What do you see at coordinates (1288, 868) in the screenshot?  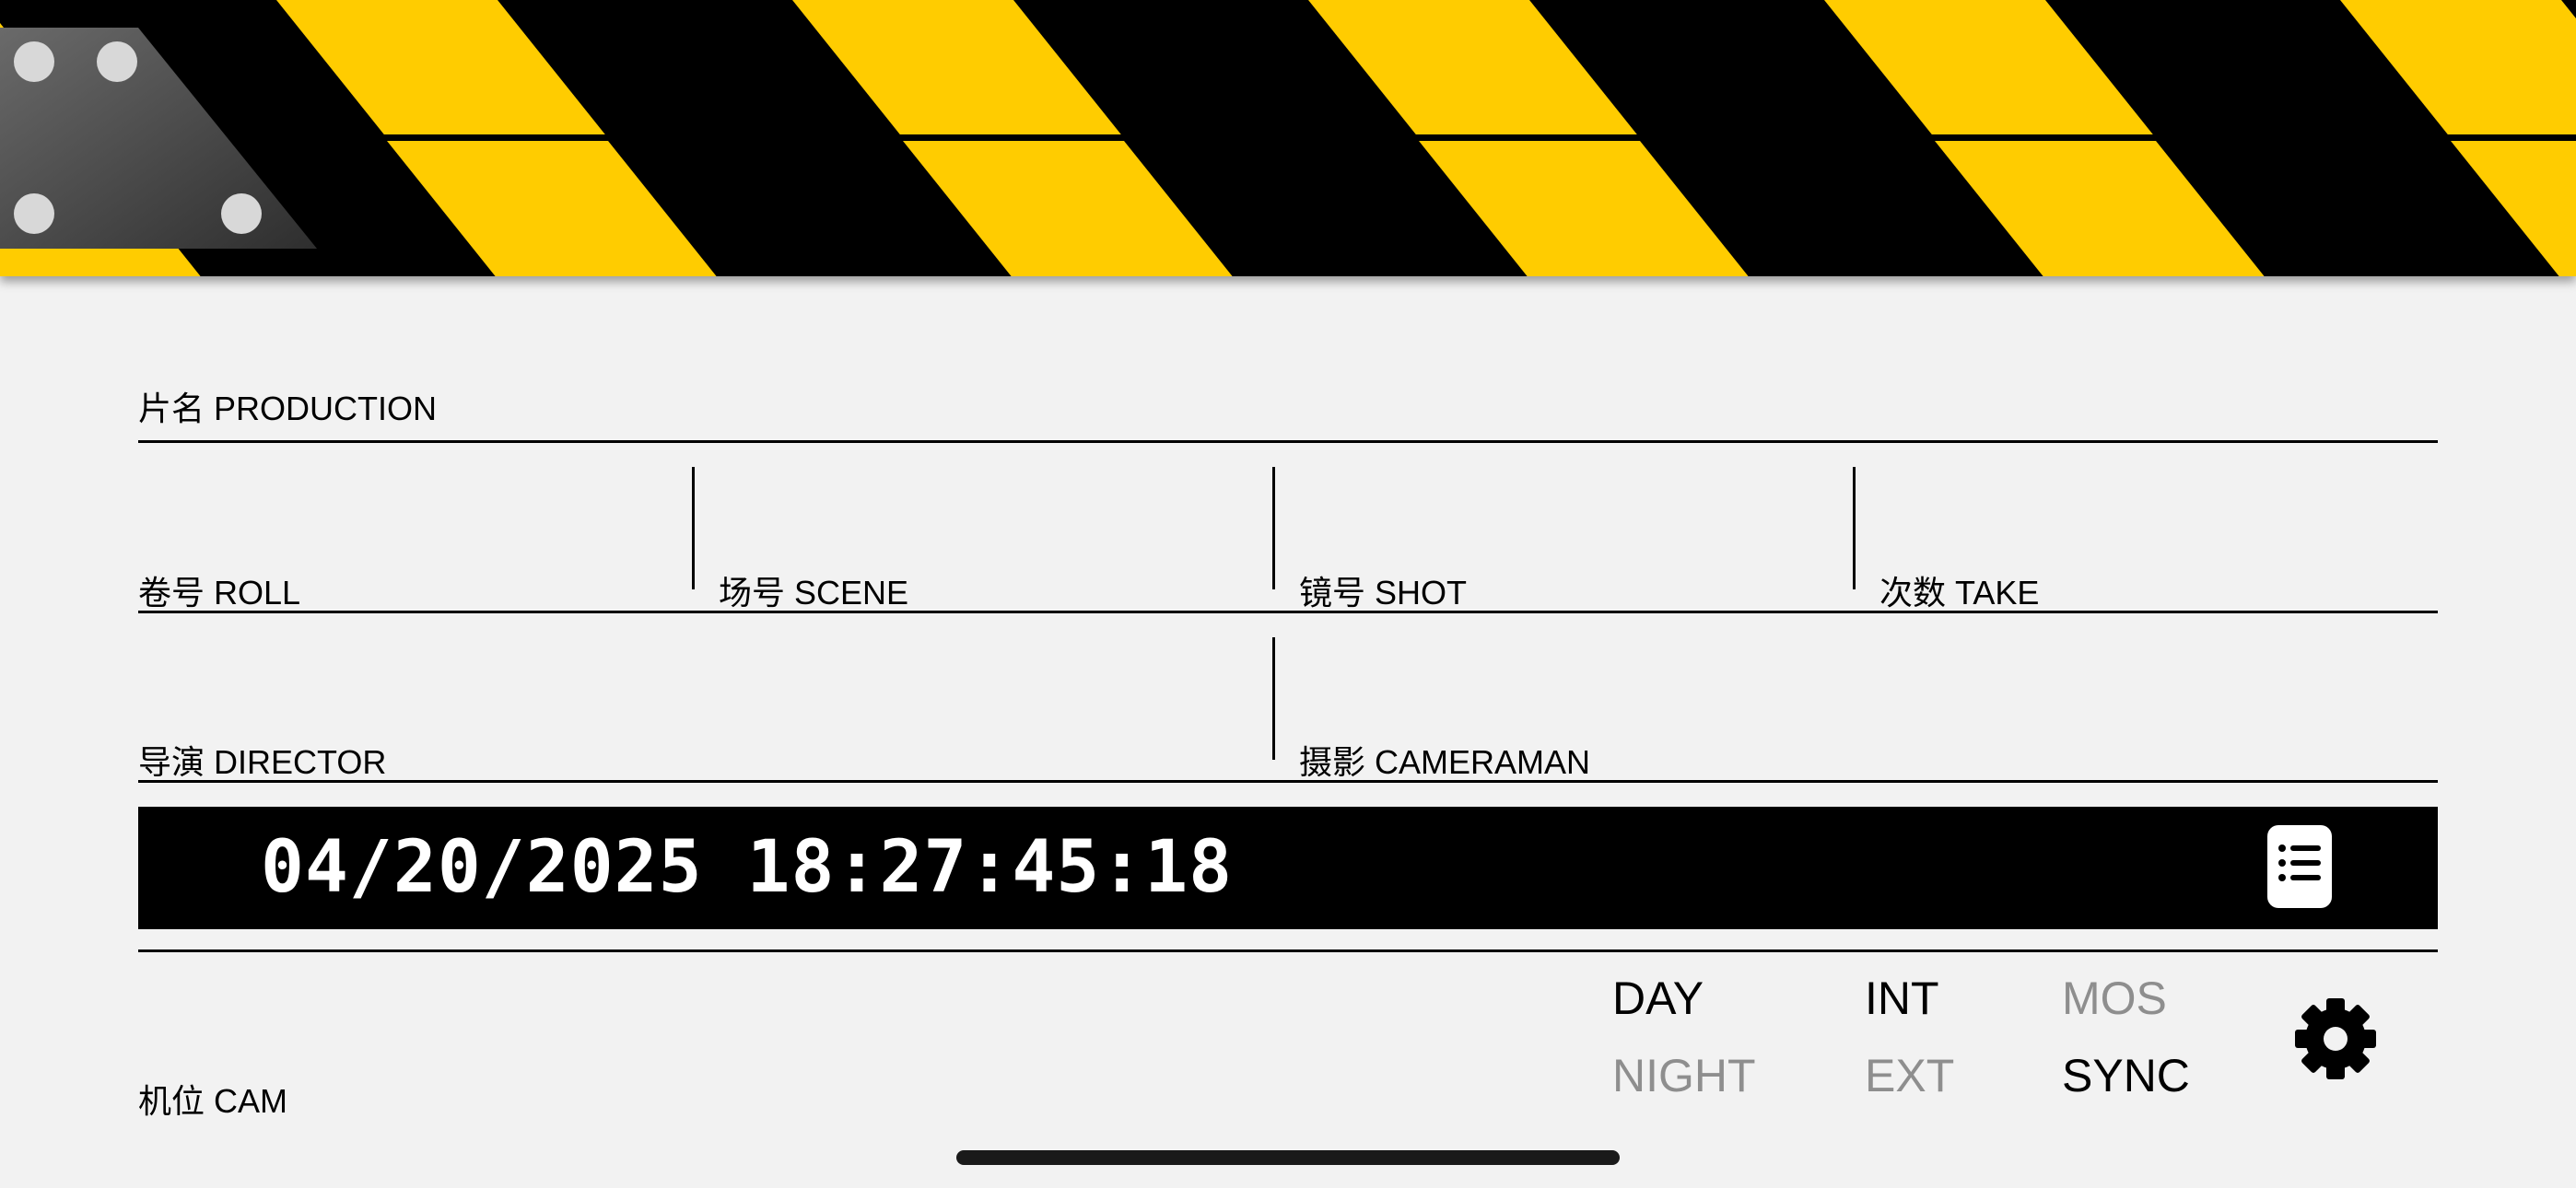 I see `timecode-bar: 04/20/2025 18:27:45:18` at bounding box center [1288, 868].